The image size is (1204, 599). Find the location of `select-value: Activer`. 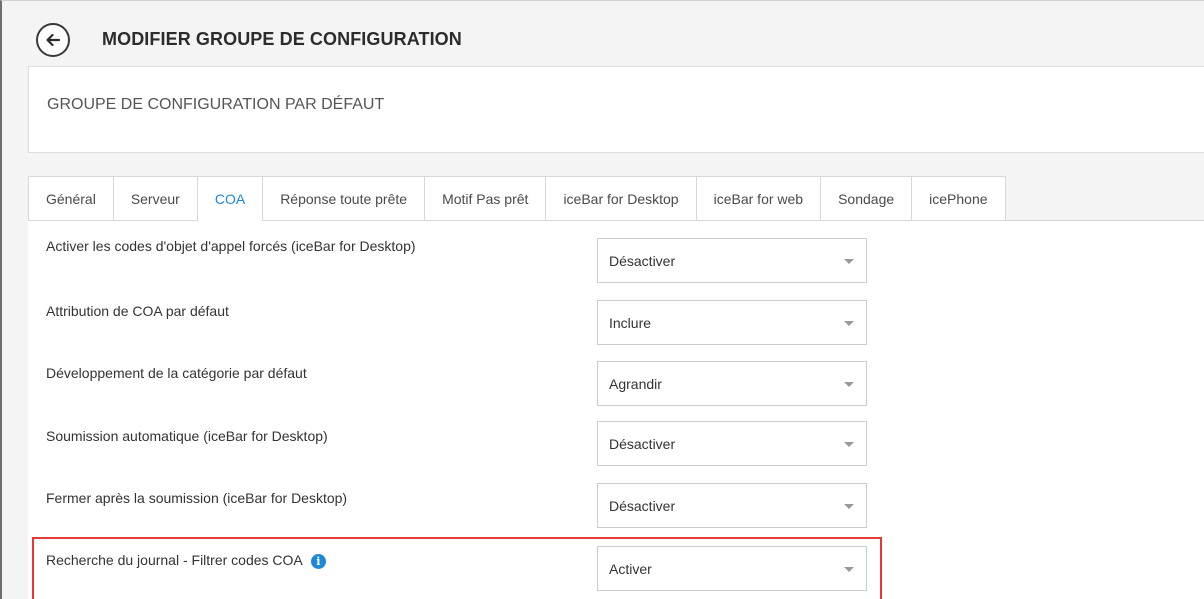

select-value: Activer is located at coordinates (630, 569).